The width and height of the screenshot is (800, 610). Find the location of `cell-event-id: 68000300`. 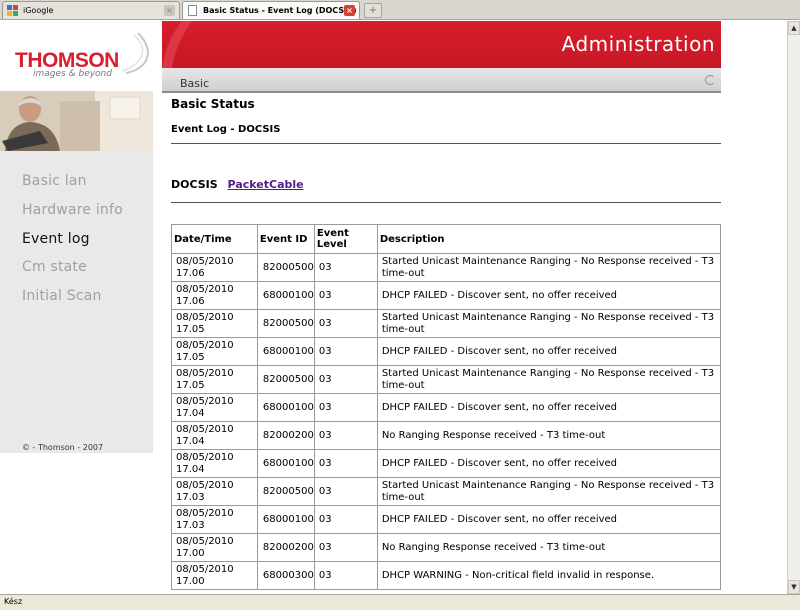

cell-event-id: 68000300 is located at coordinates (285, 575).